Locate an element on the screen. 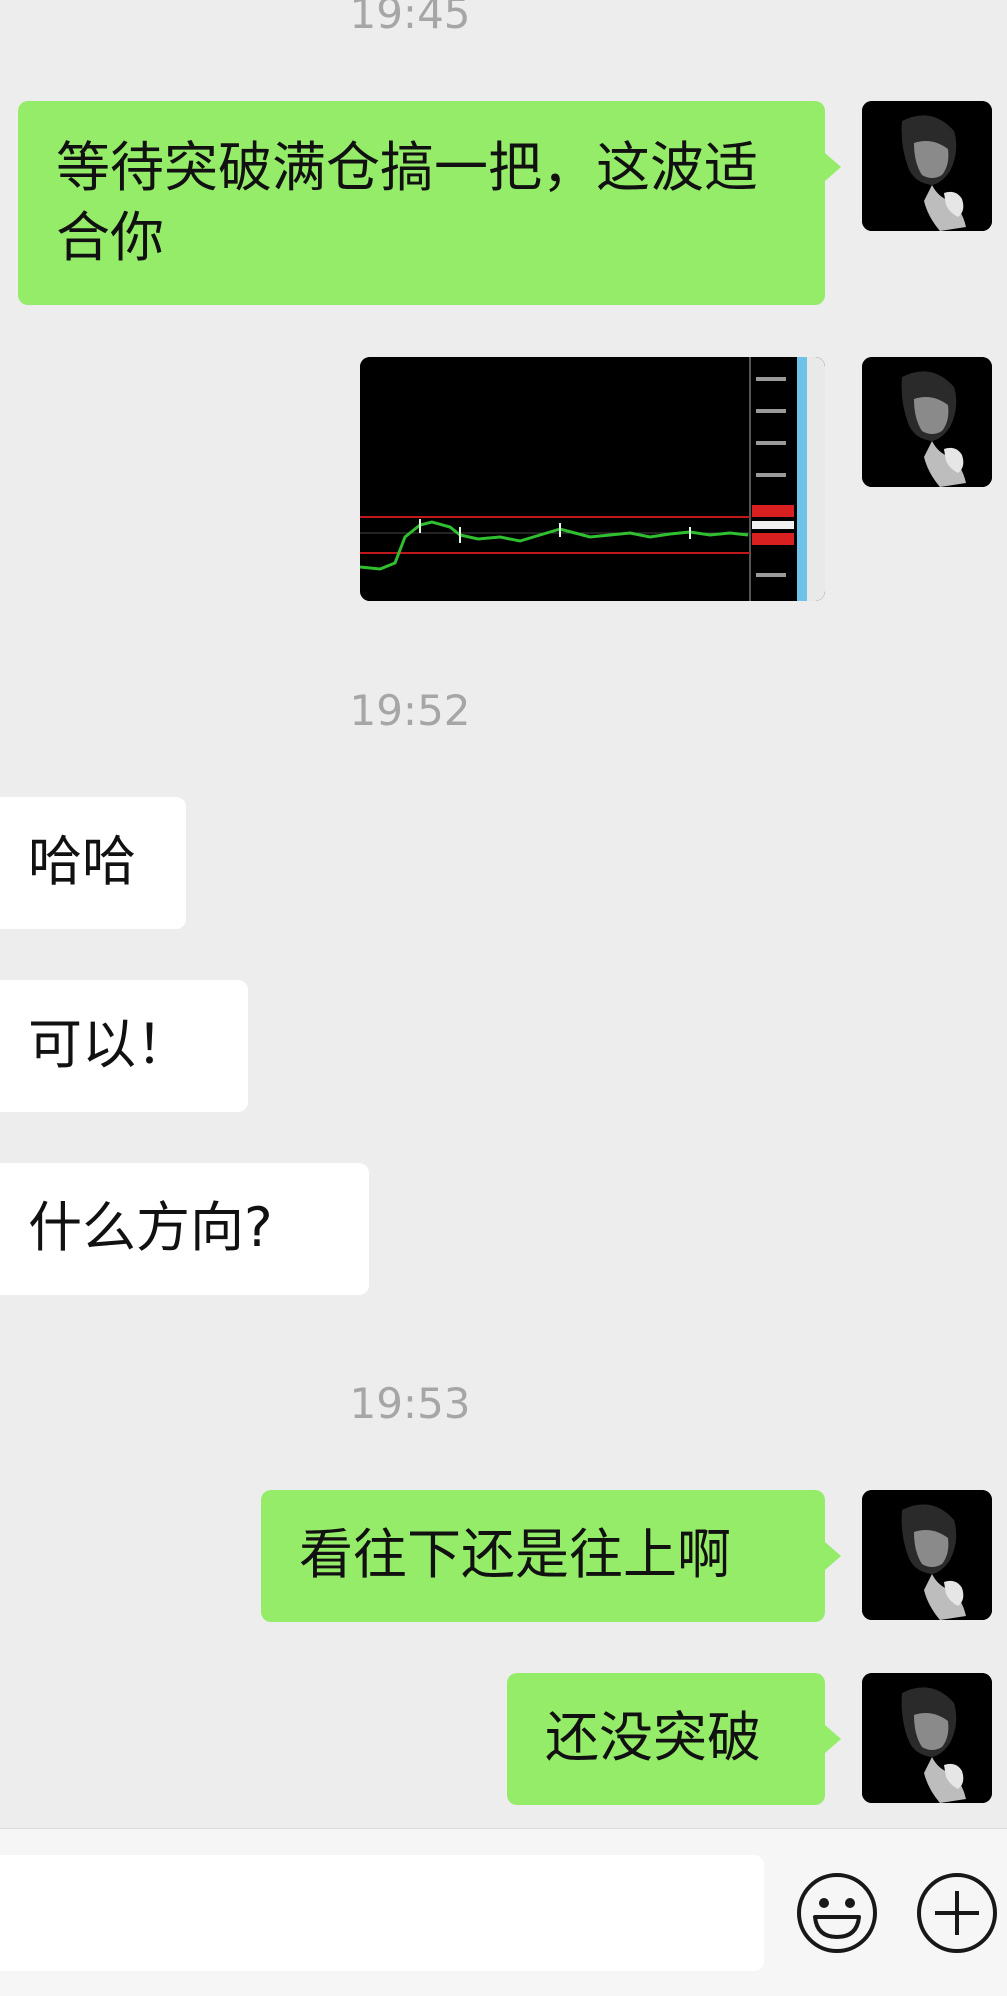 This screenshot has width=1007, height=1996. sent-message-bubble: 看往下还是往上啊 is located at coordinates (551, 1556).